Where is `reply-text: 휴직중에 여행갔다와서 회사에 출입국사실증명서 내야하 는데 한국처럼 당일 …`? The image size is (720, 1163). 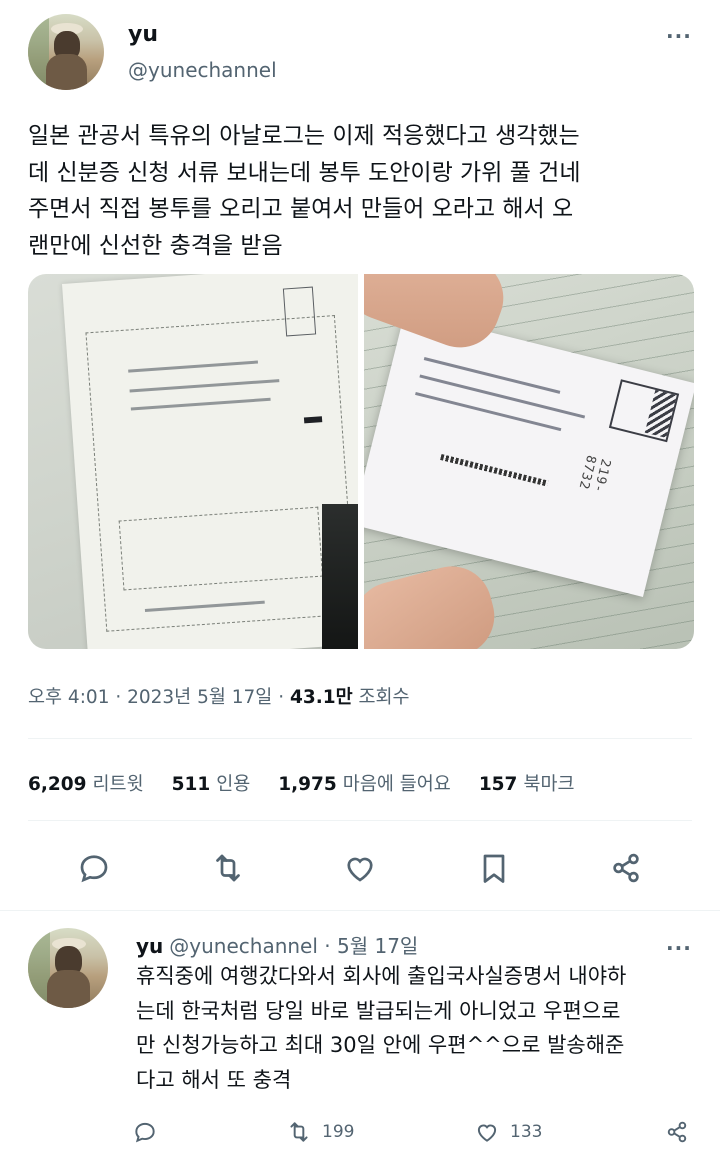
reply-text: 휴직중에 여행갔다와서 회사에 출입국사실증명서 내야하 는데 한국처럼 당일 … is located at coordinates (381, 1028).